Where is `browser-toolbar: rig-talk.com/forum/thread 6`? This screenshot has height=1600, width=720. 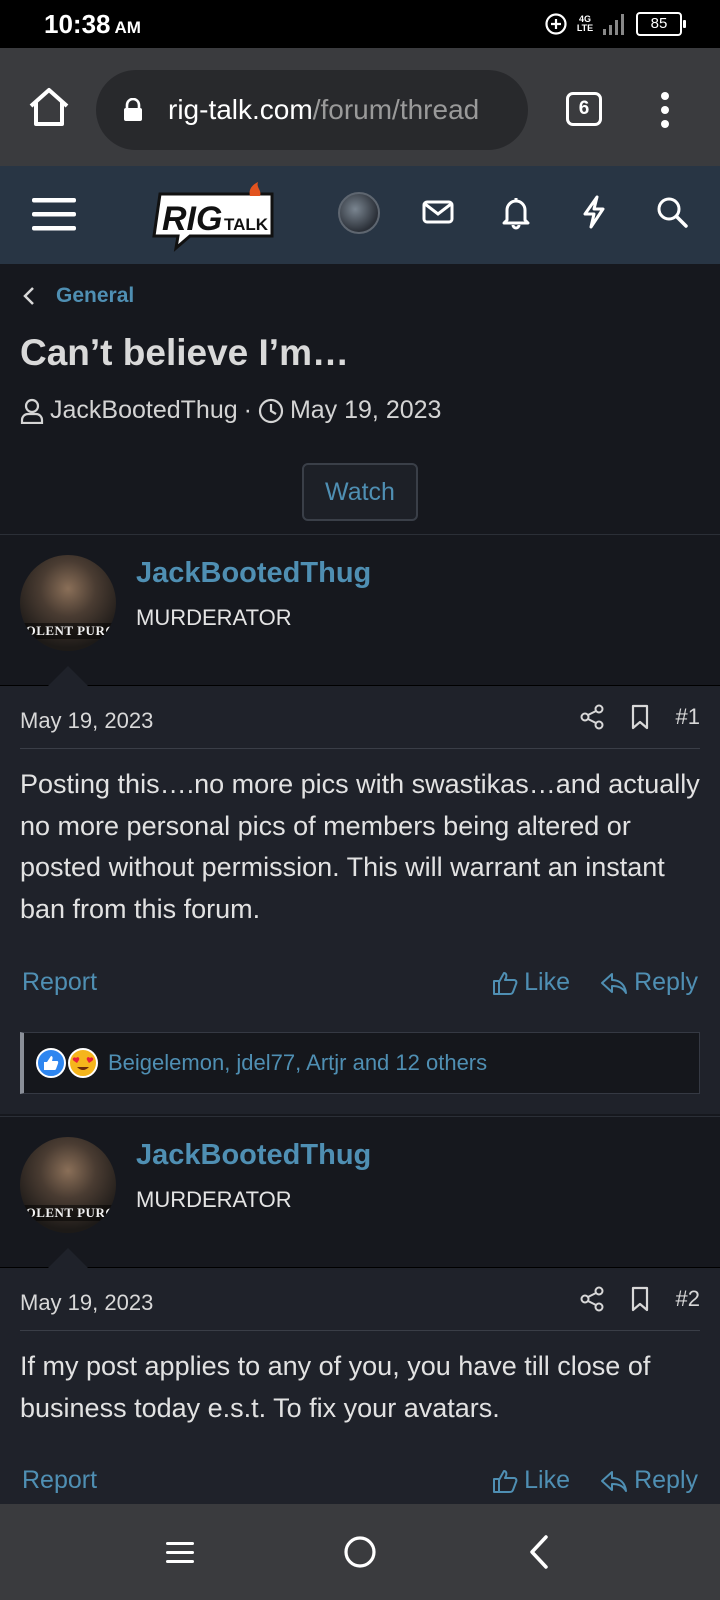 browser-toolbar: rig-talk.com/forum/thread 6 is located at coordinates (360, 107).